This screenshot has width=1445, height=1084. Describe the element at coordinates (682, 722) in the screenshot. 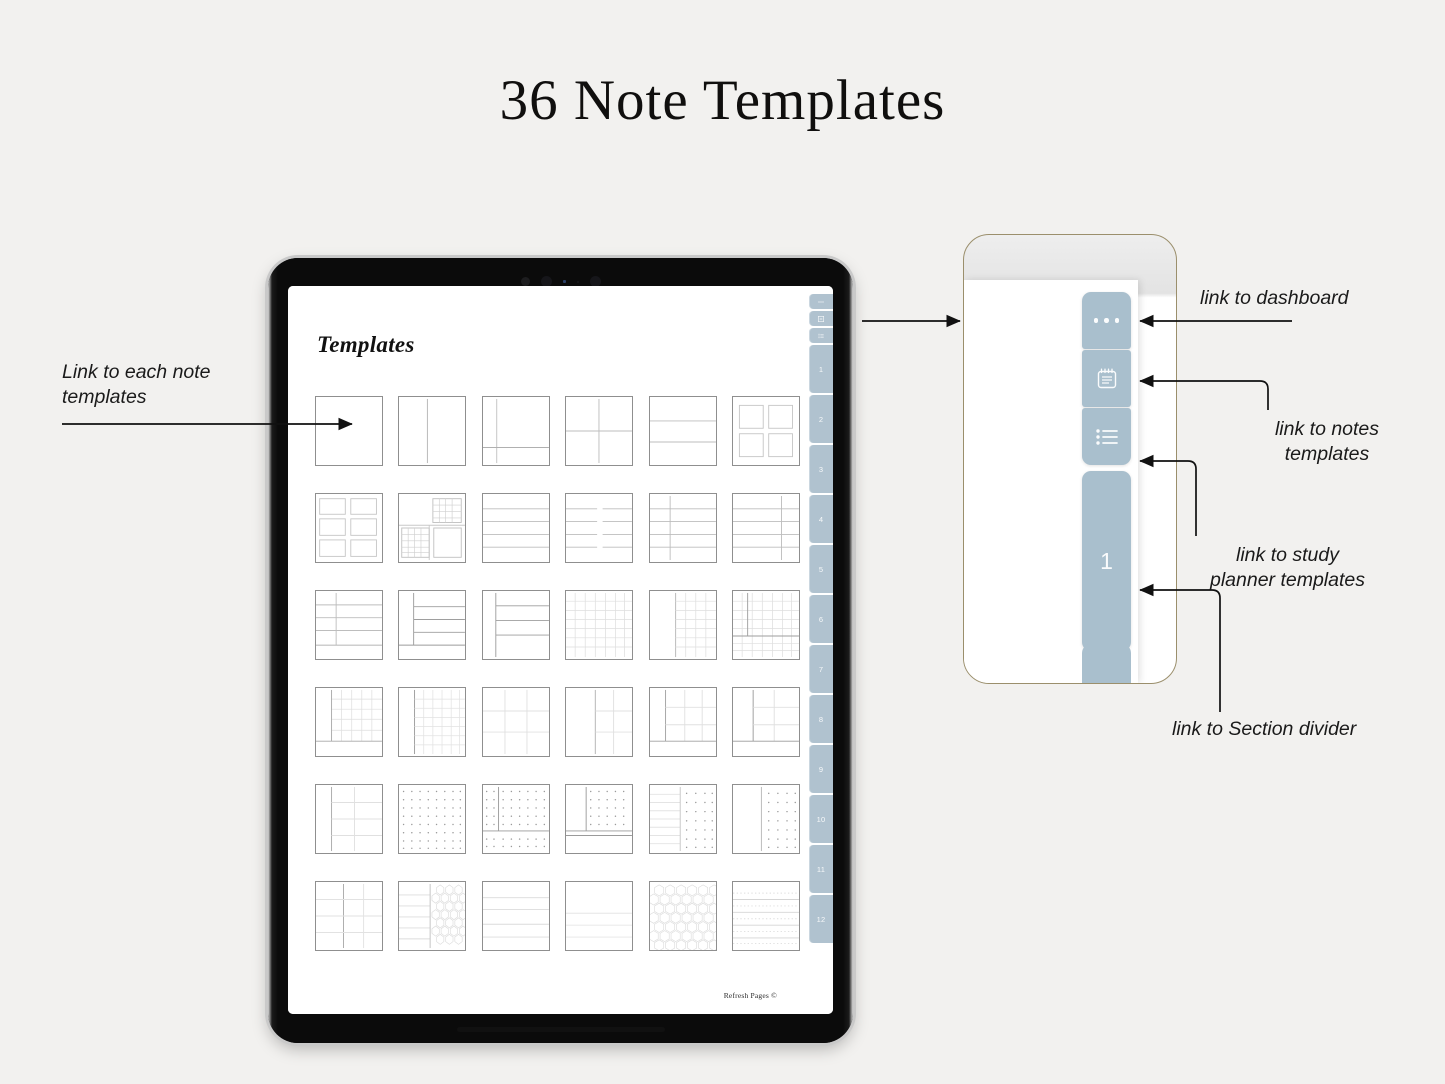

I see `template-thumb-two-col-grid-footer` at that location.